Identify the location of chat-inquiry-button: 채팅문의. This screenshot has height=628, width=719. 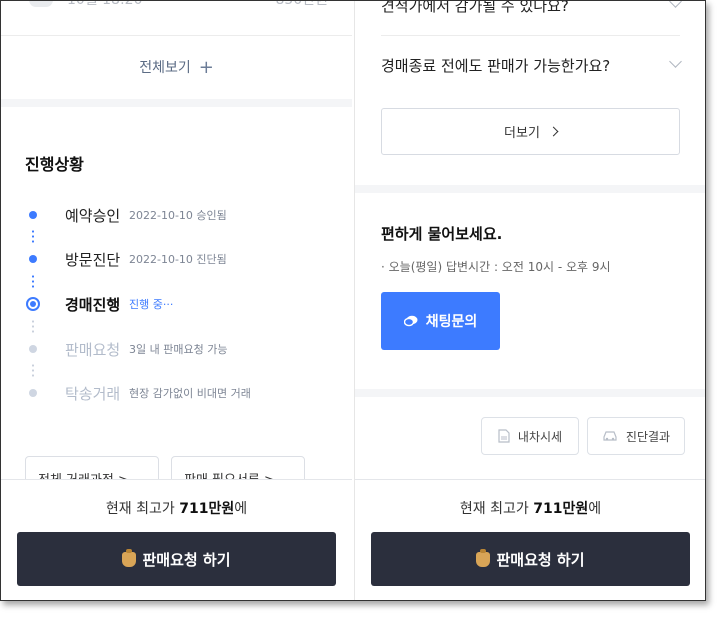
(440, 321).